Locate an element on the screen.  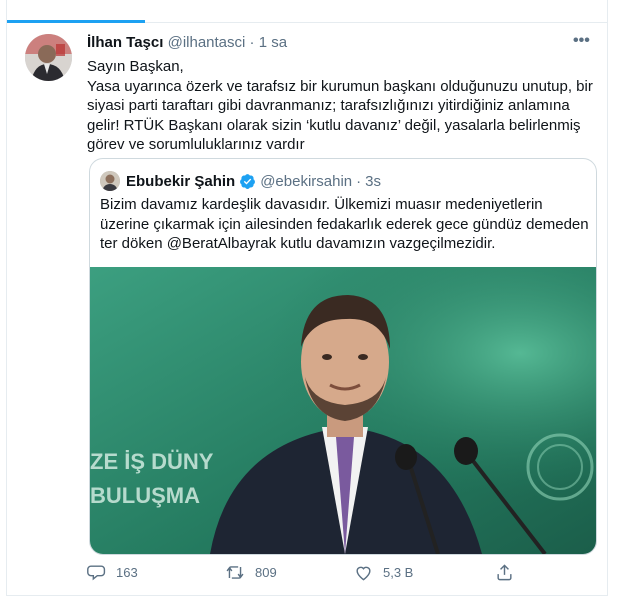
avatar is located at coordinates (48, 57).